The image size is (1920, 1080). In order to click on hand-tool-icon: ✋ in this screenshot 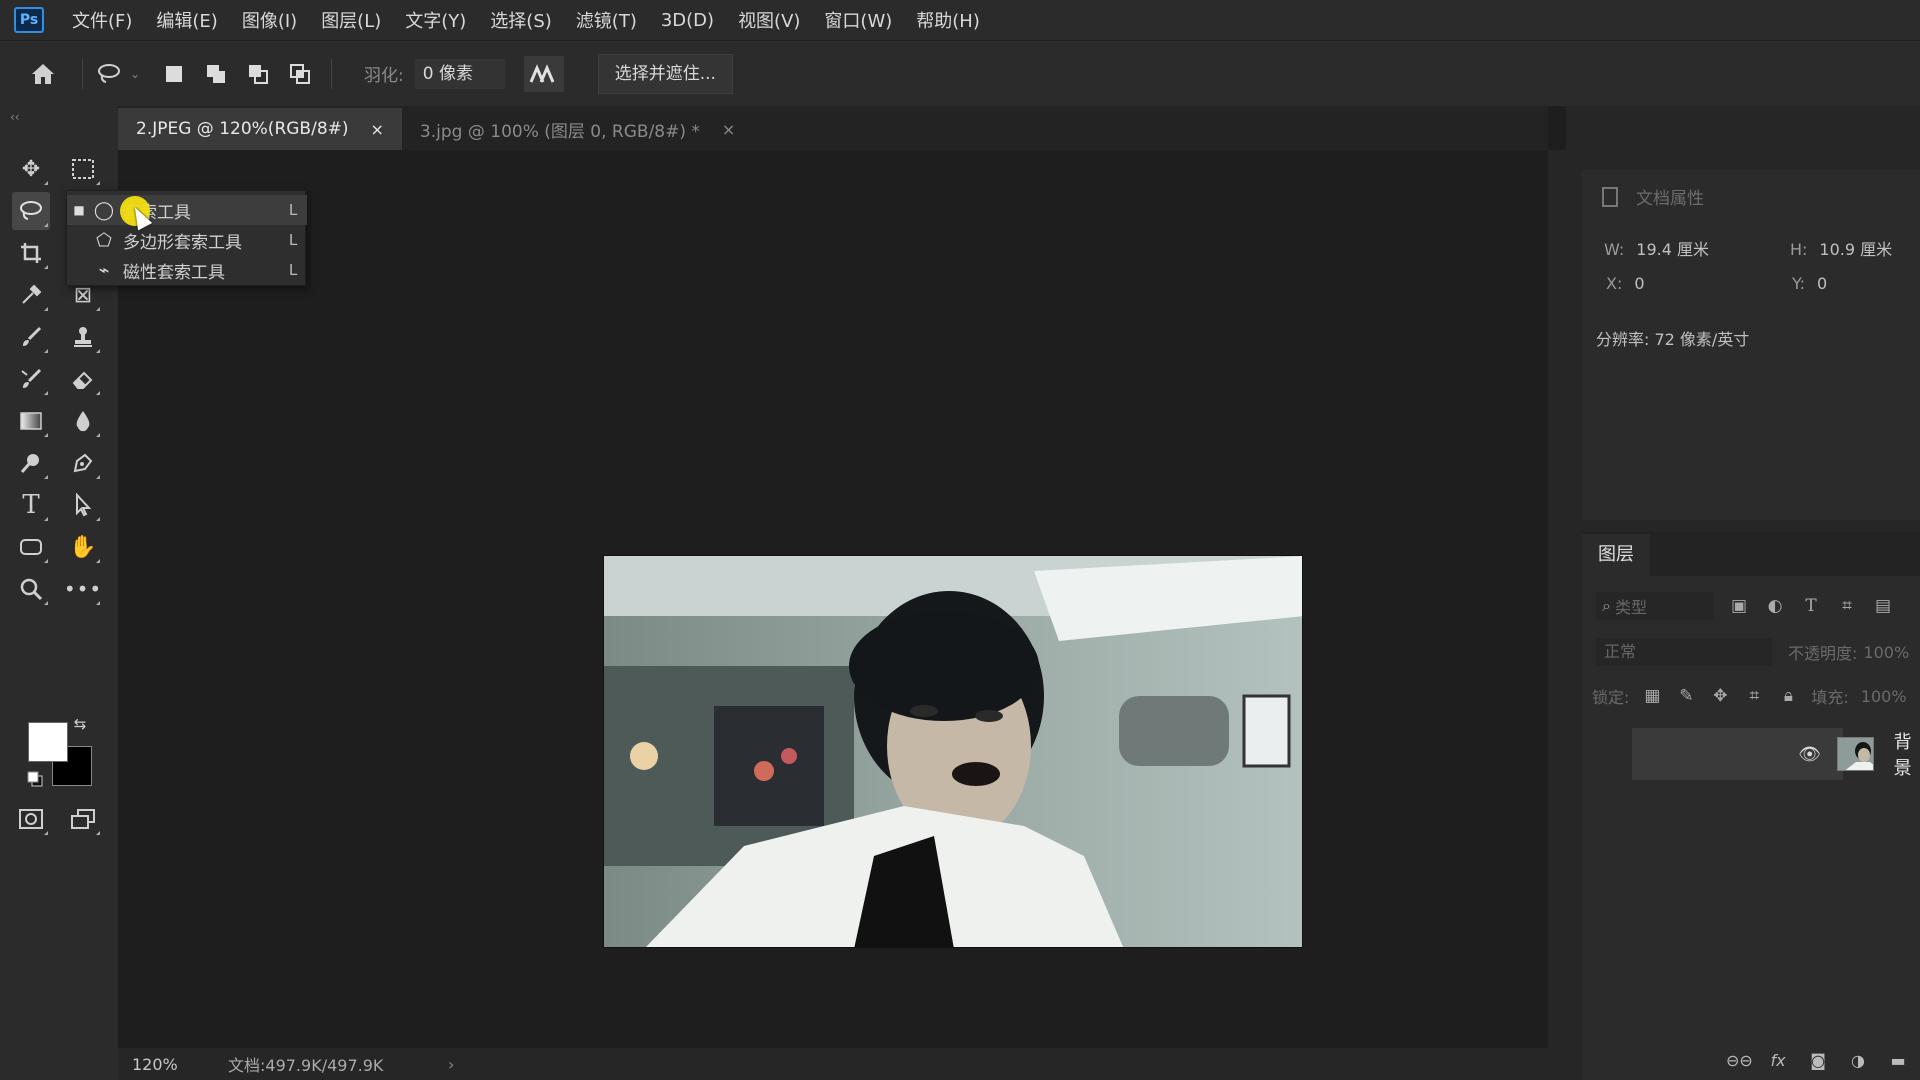, I will do `click(83, 547)`.